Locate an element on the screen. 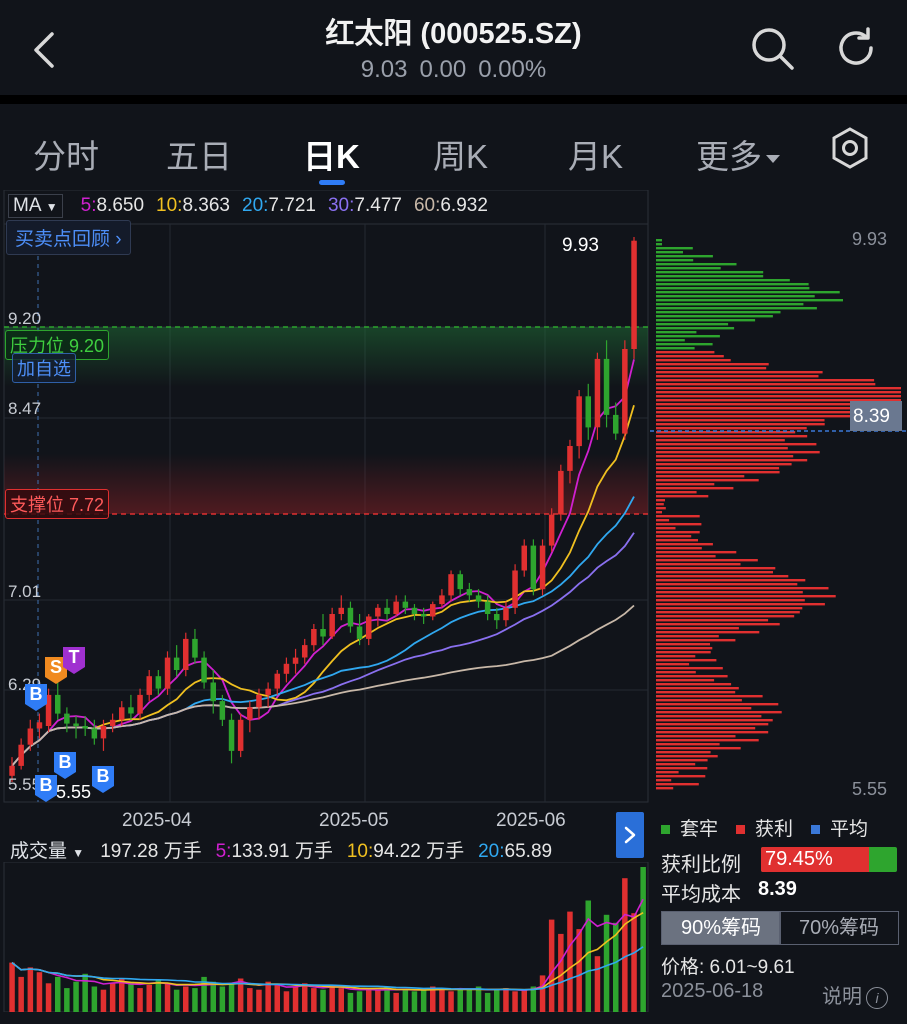 This screenshot has width=907, height=1024. explain-button: 说明 i is located at coordinates (855, 994).